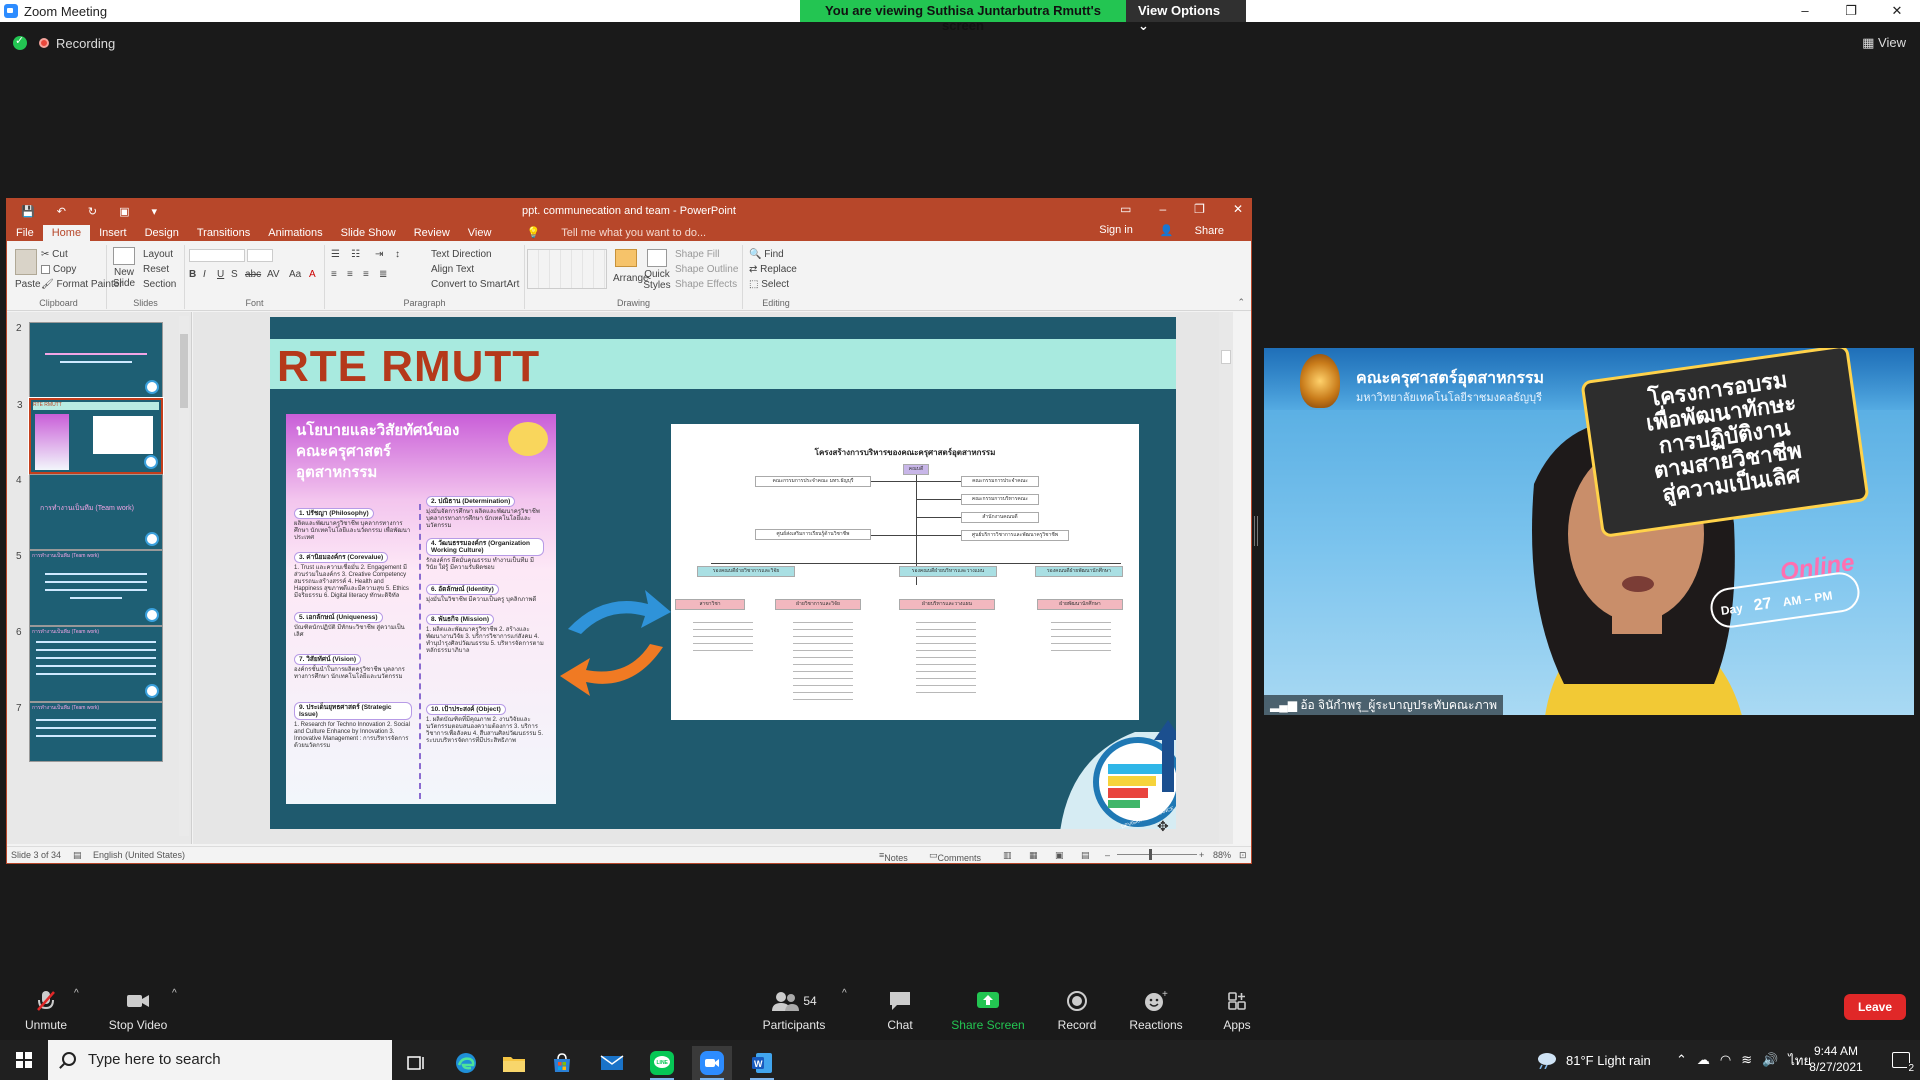  I want to click on font-size-input, so click(260, 255).